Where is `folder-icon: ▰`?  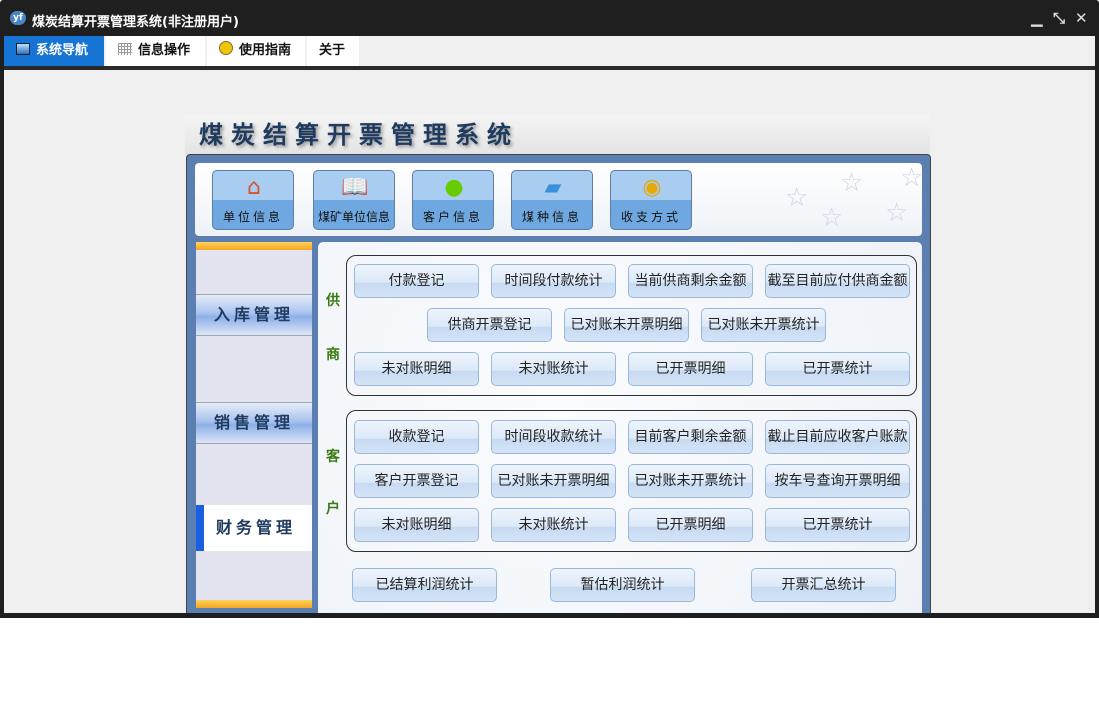 folder-icon: ▰ is located at coordinates (553, 187).